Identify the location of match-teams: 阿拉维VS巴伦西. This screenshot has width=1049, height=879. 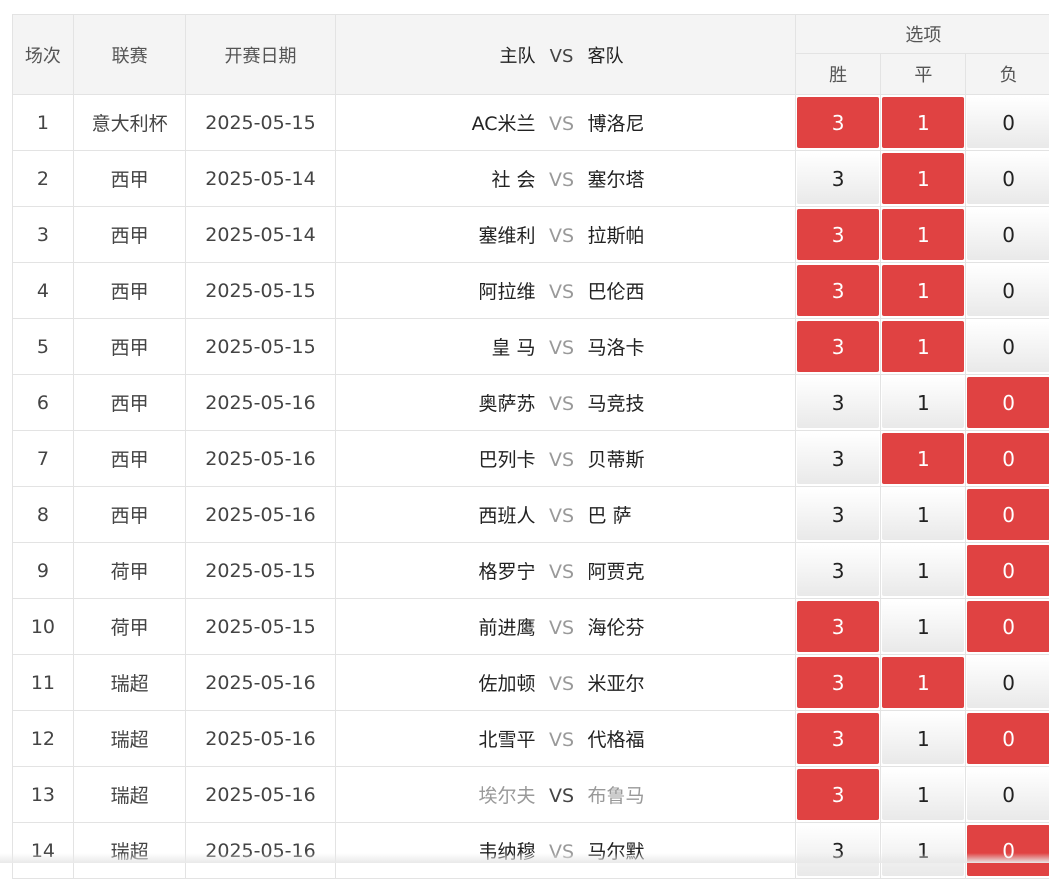
(565, 291).